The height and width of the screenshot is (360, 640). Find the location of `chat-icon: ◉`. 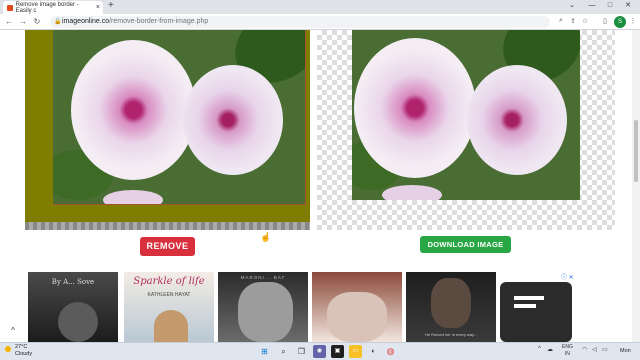

chat-icon: ◉ is located at coordinates (319, 351).